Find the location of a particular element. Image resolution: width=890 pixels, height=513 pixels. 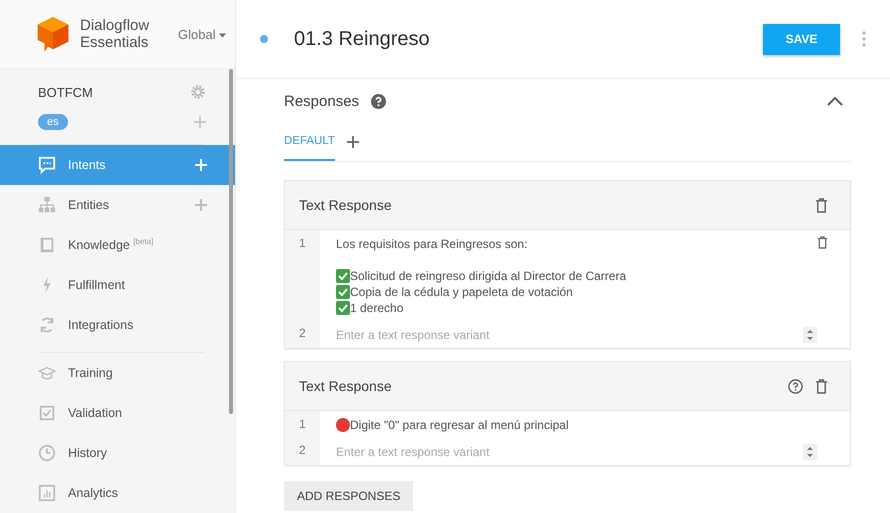

logo-icon is located at coordinates (53, 34).